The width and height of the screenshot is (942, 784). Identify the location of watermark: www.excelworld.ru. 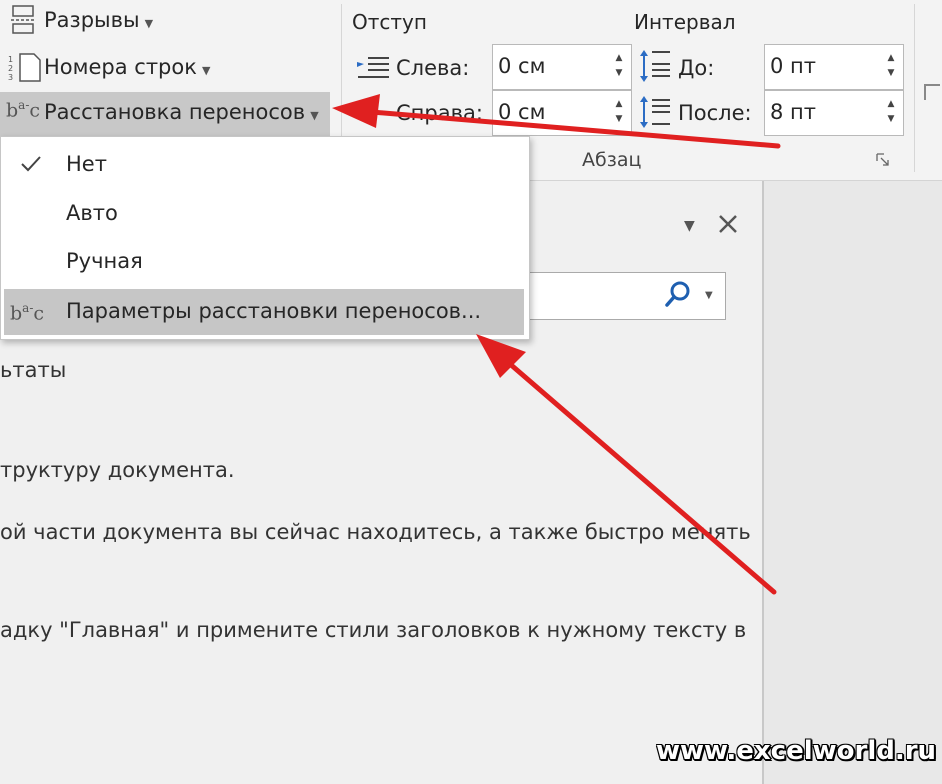
(796, 751).